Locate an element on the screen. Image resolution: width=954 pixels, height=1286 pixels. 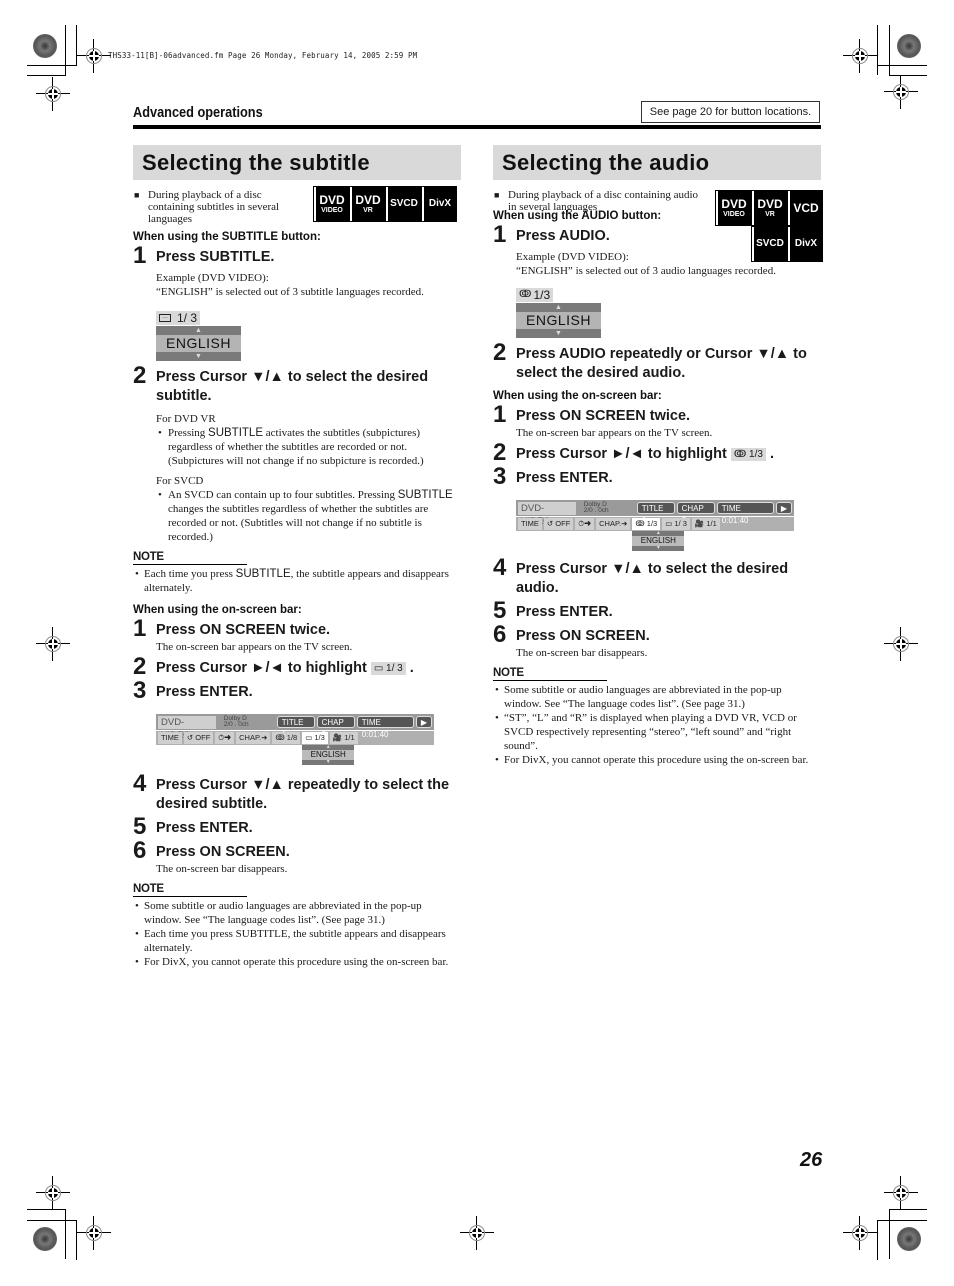
disc-badges: DVD VIDEO DVD VR VCD SVCD DivX is located at coordinates (766, 226).